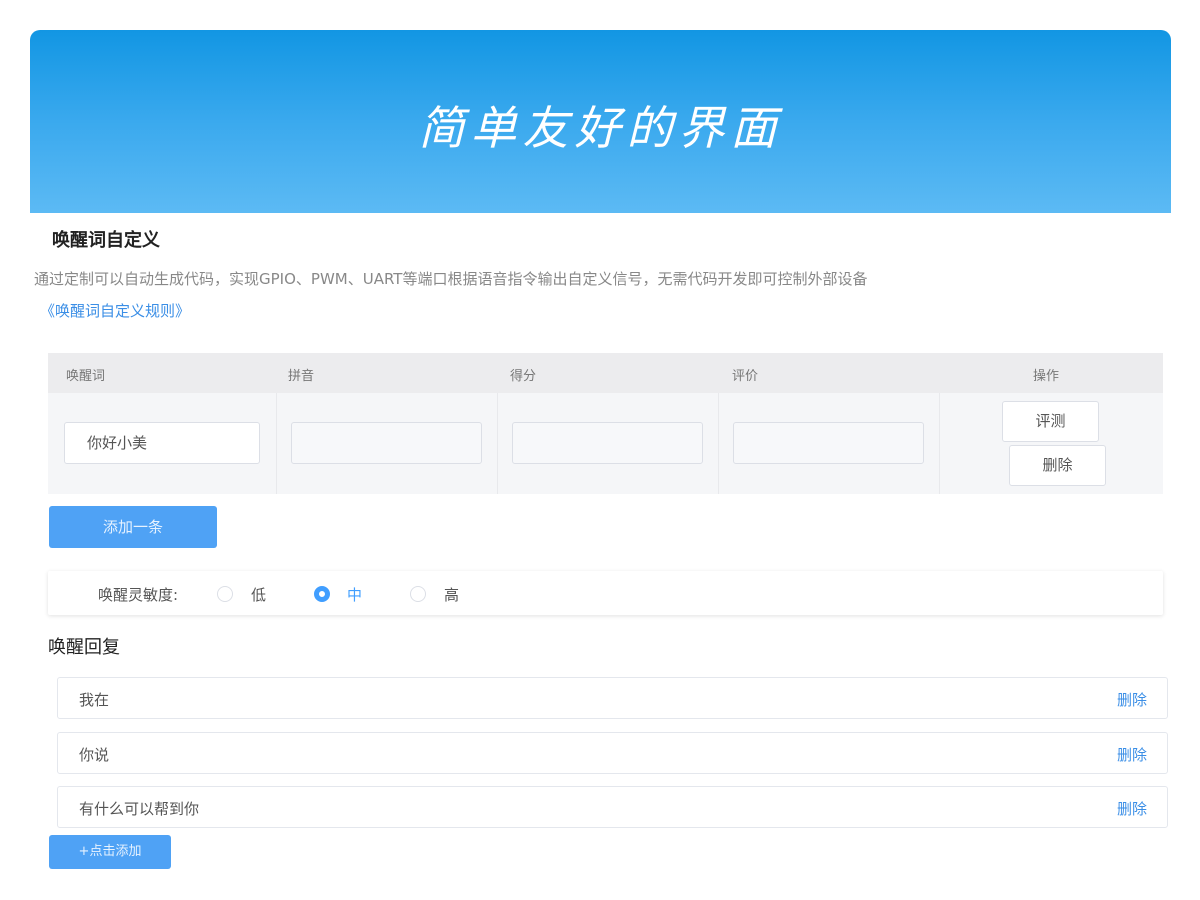  Describe the element at coordinates (162, 443) in the screenshot. I see `wake-word-input: 你好小美` at that location.